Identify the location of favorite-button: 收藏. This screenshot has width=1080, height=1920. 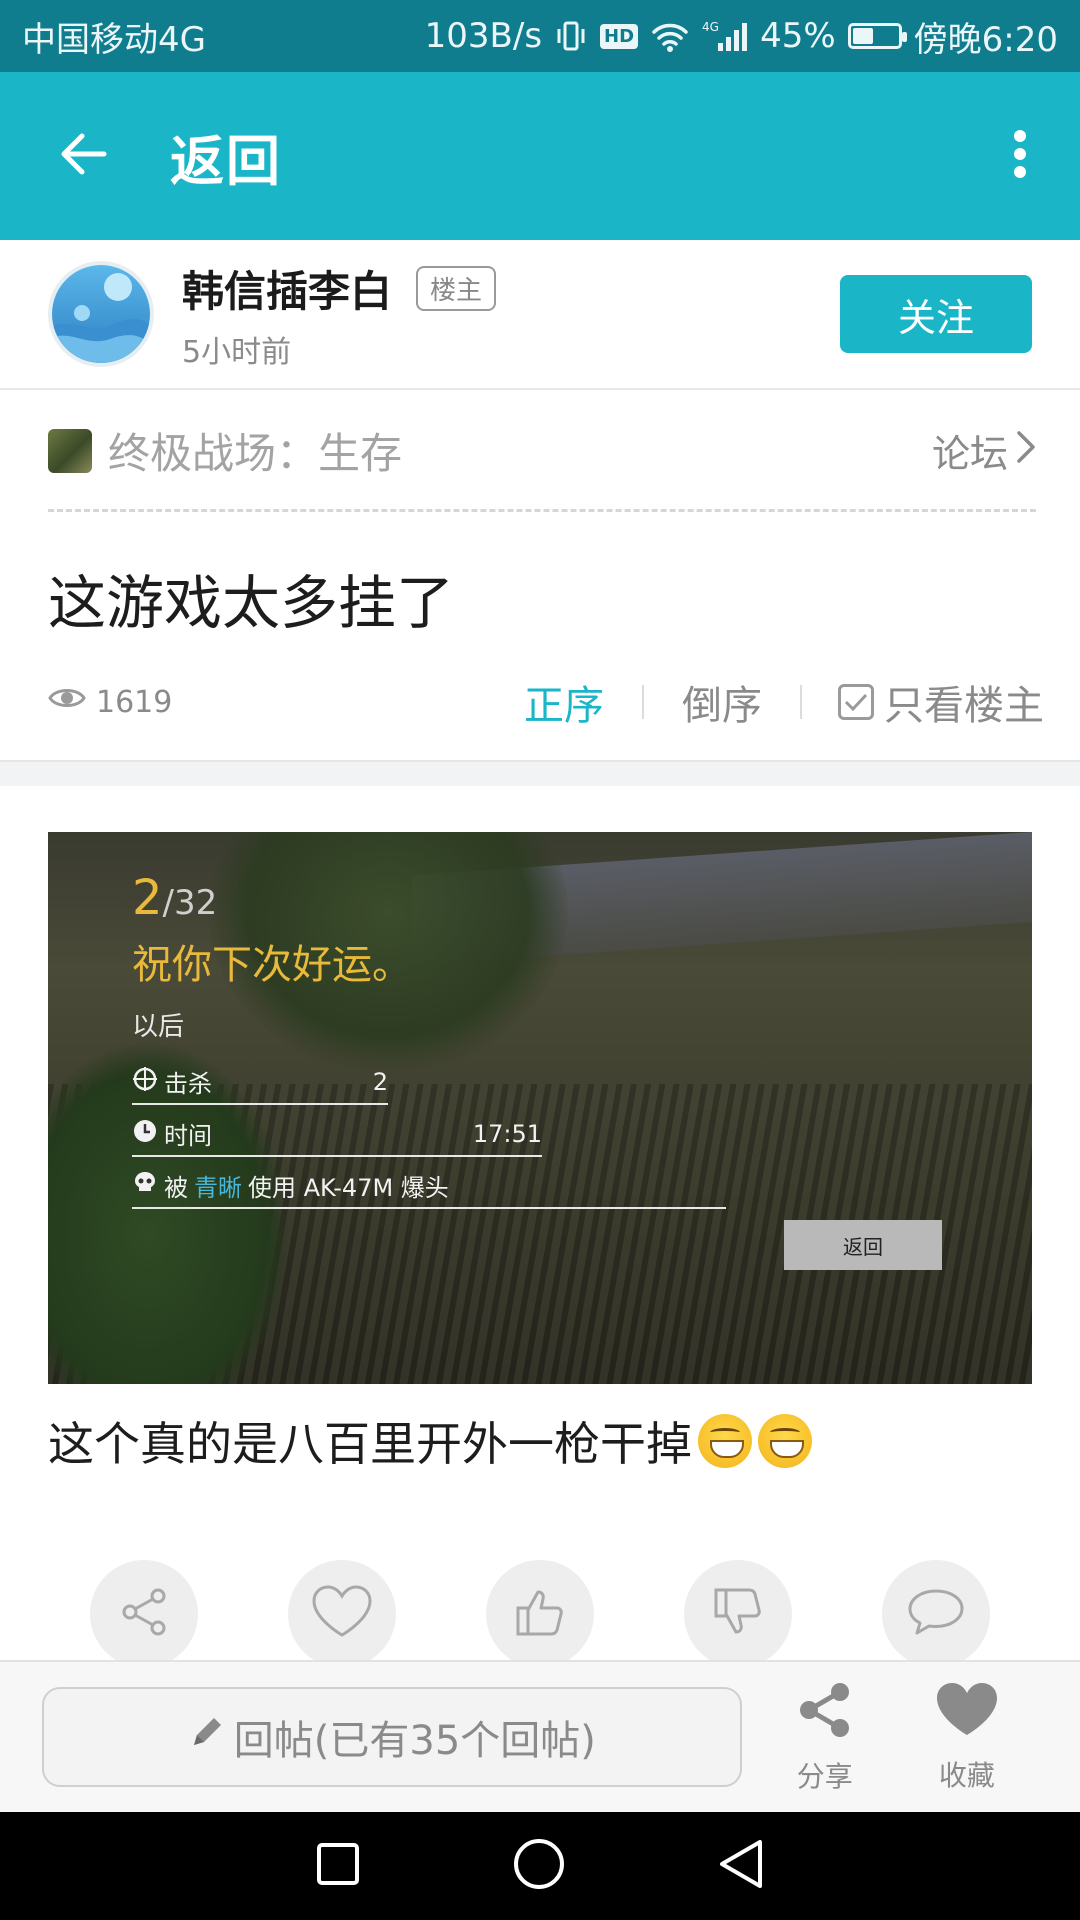
(967, 1737).